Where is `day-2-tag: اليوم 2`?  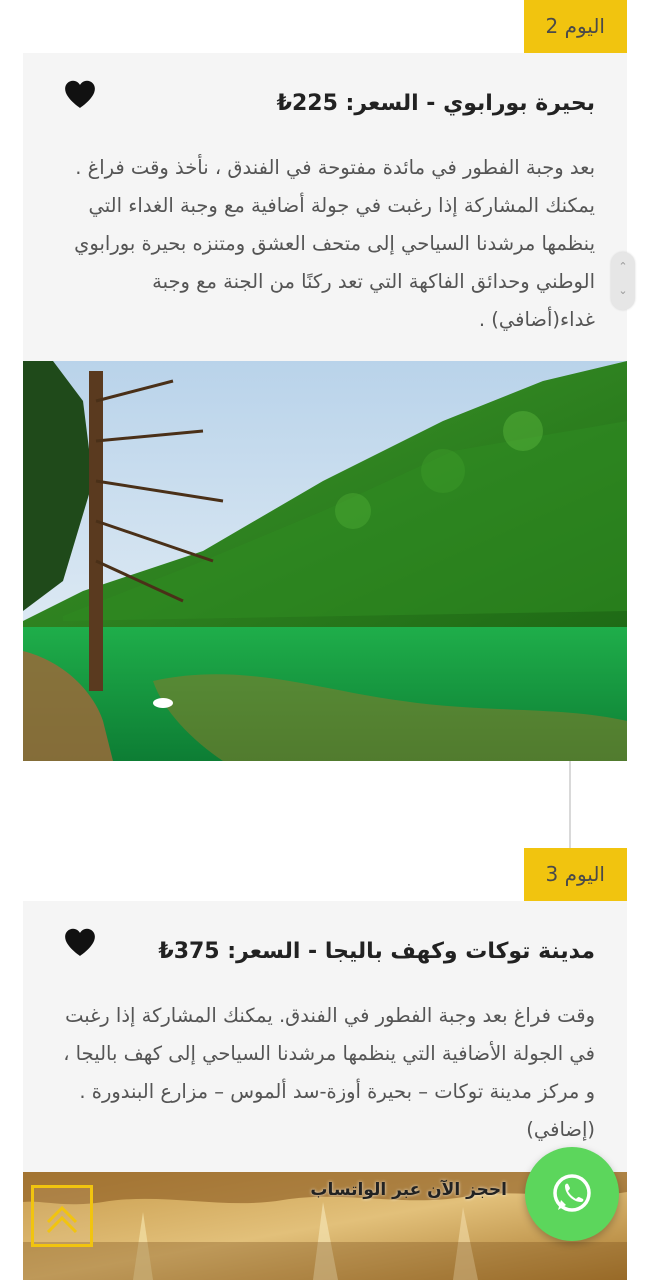 day-2-tag: اليوم 2 is located at coordinates (575, 26).